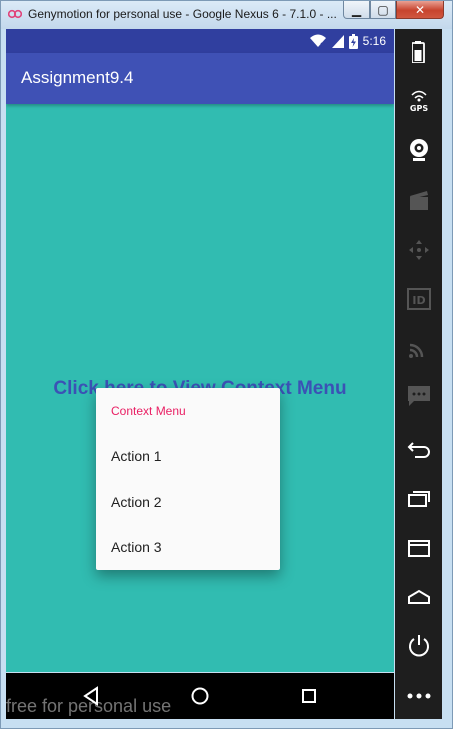 This screenshot has width=453, height=729. What do you see at coordinates (418, 696) in the screenshot?
I see `more-options-icon` at bounding box center [418, 696].